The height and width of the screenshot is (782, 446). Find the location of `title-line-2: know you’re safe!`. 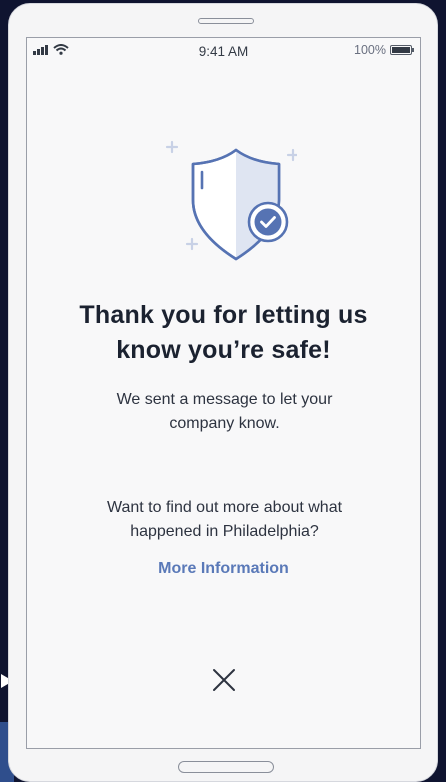

title-line-2: know you’re safe! is located at coordinates (223, 350).